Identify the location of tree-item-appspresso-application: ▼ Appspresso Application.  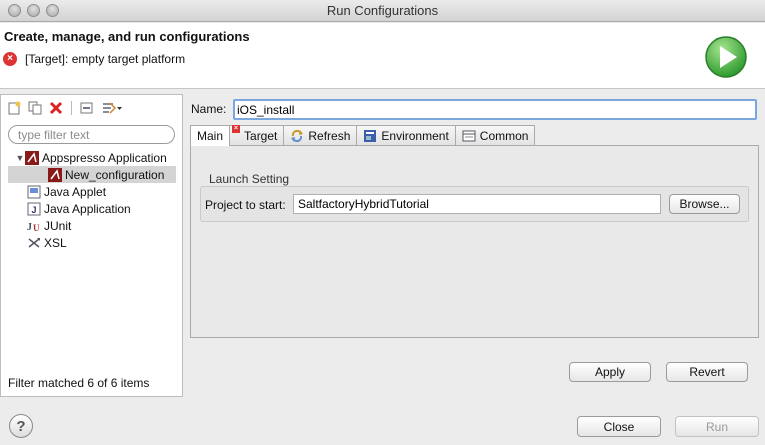
(91, 157).